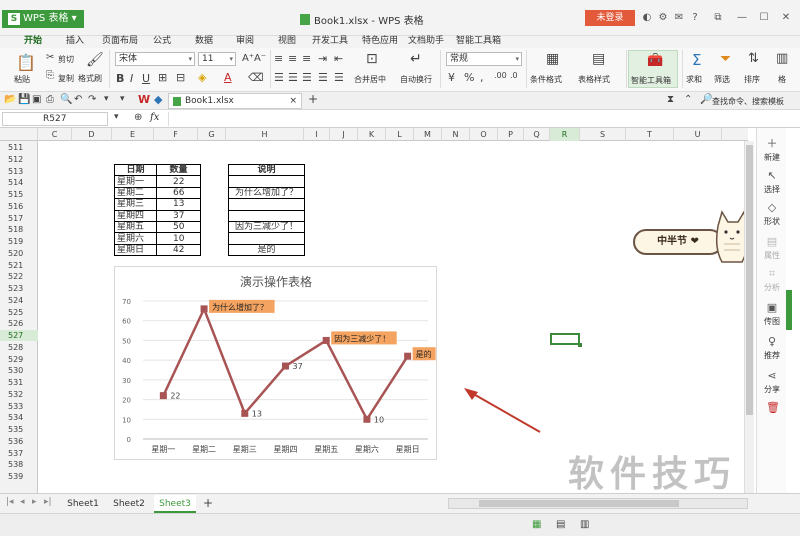  What do you see at coordinates (19, 206) in the screenshot?
I see `row-header: 516` at bounding box center [19, 206].